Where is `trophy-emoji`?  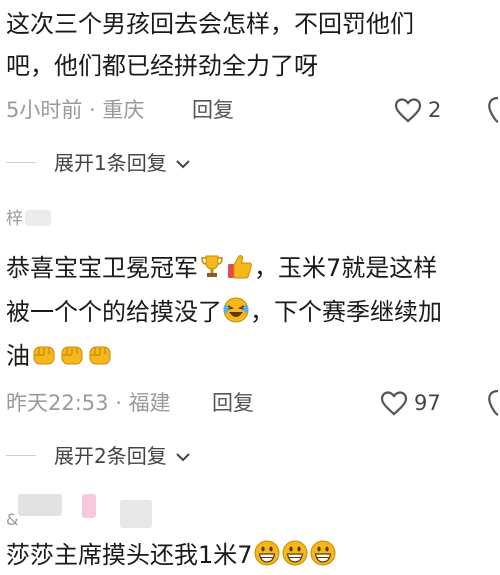 trophy-emoji is located at coordinates (212, 266).